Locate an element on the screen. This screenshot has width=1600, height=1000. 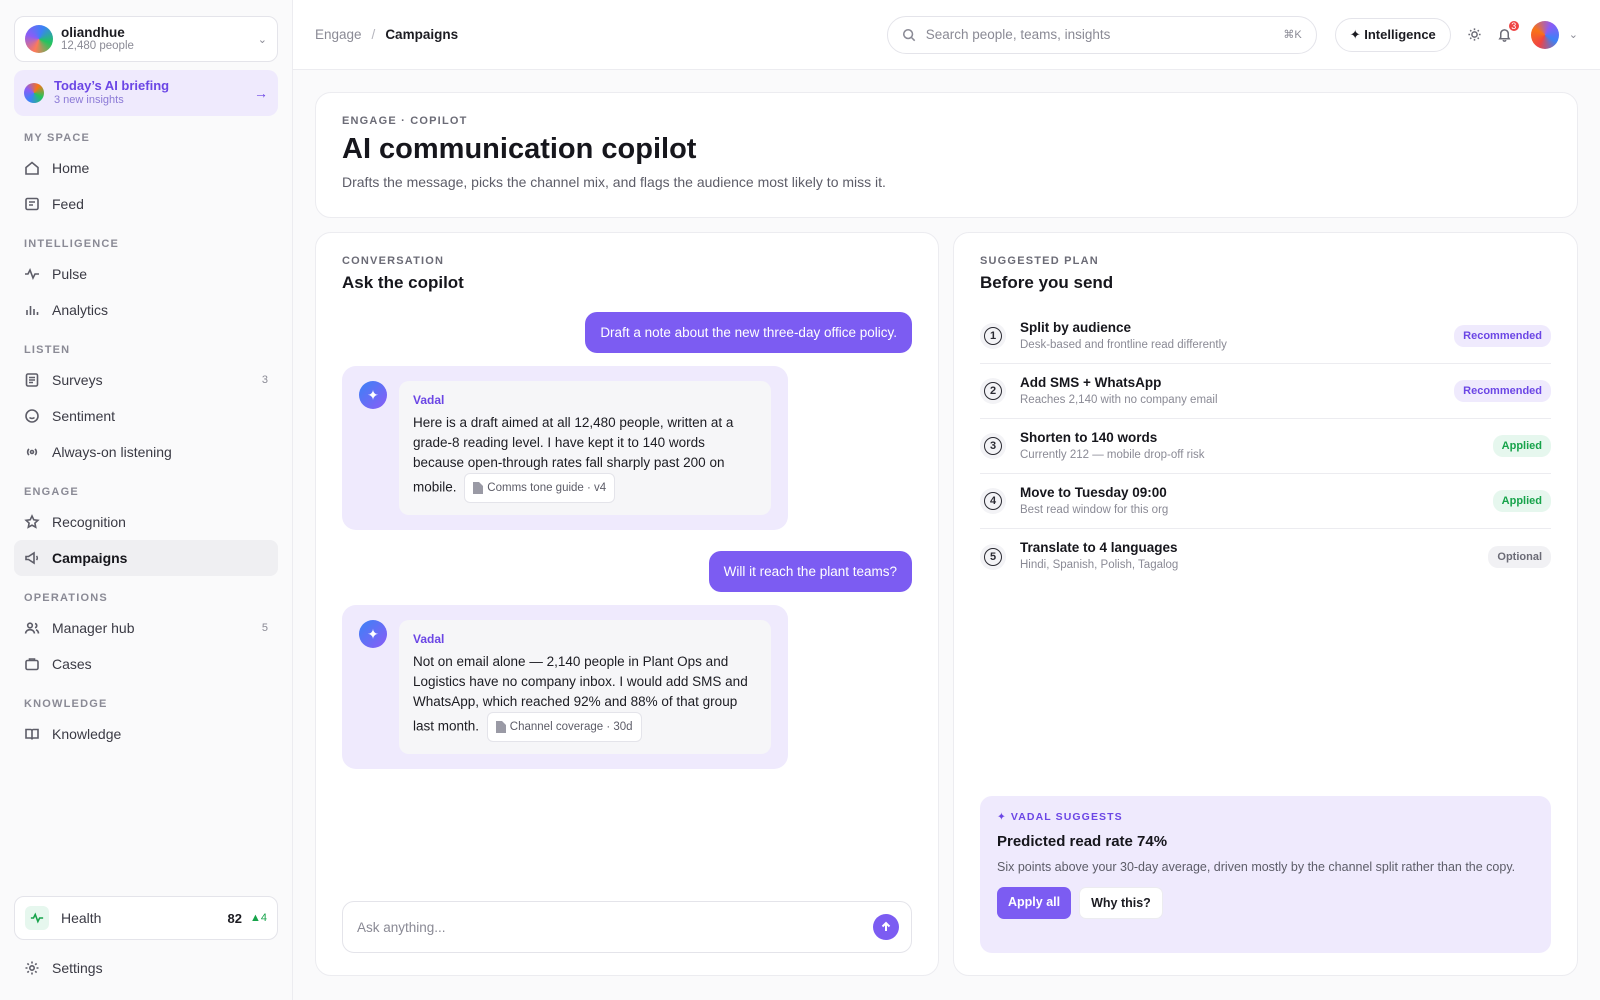
heartbeat-icon is located at coordinates (37, 918).